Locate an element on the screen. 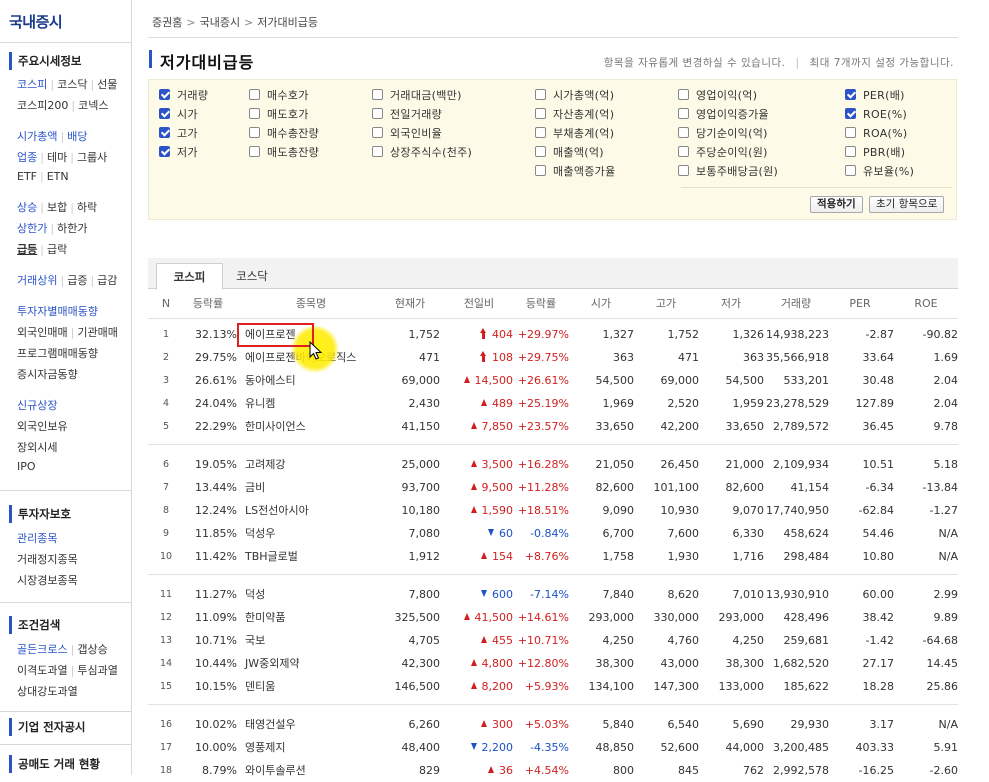 This screenshot has height=782, width=989. option-label: PBR(배) is located at coordinates (884, 152).